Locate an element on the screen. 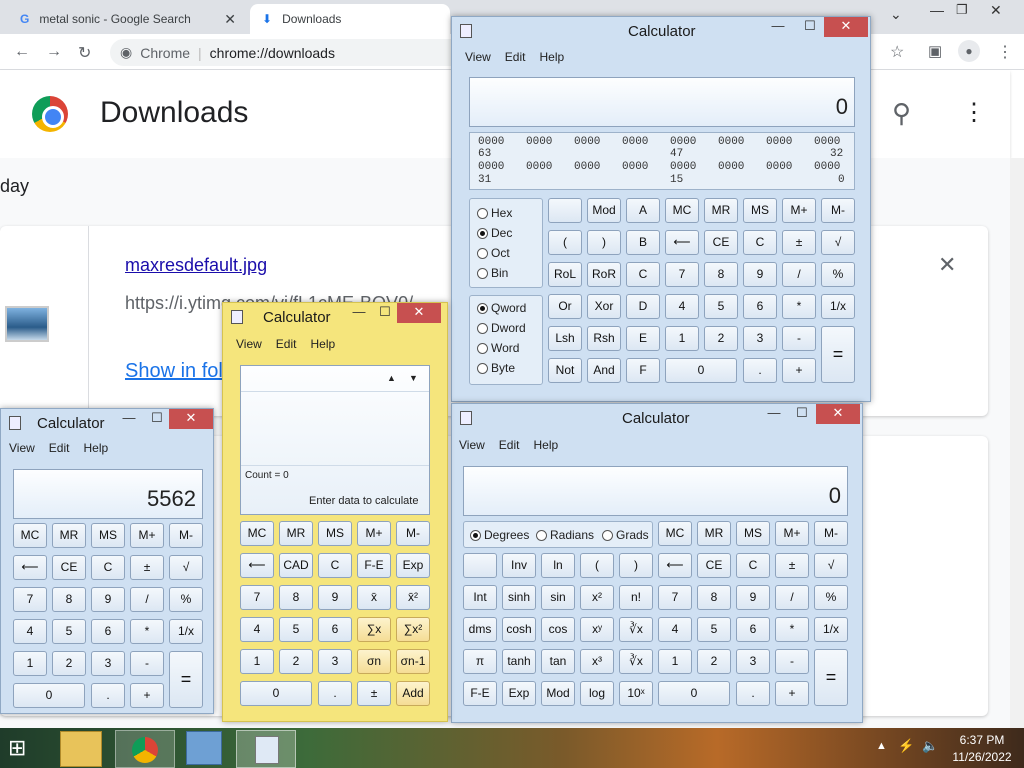 This screenshot has height=768, width=1024. radio-grads: Grads is located at coordinates (625, 535).